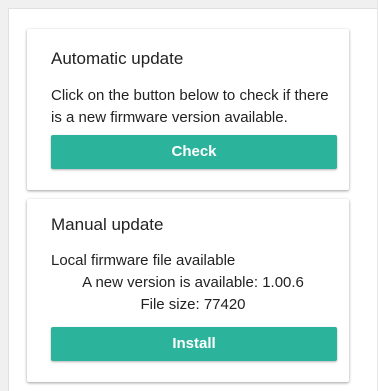 Image resolution: width=378 pixels, height=391 pixels. Describe the element at coordinates (193, 304) in the screenshot. I see `file-size-text: File size: 77420` at that location.